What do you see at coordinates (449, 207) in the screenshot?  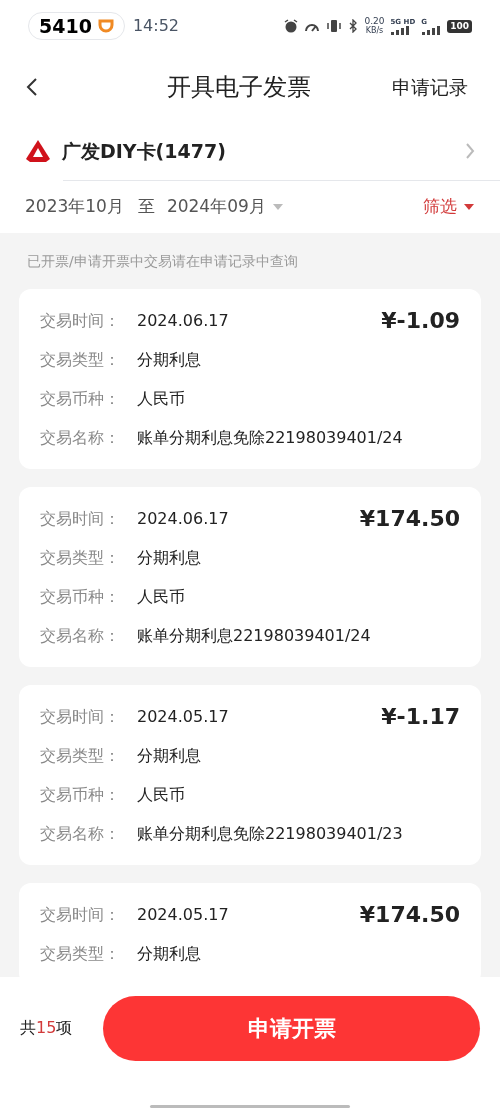 I see `filter-button: 筛选` at bounding box center [449, 207].